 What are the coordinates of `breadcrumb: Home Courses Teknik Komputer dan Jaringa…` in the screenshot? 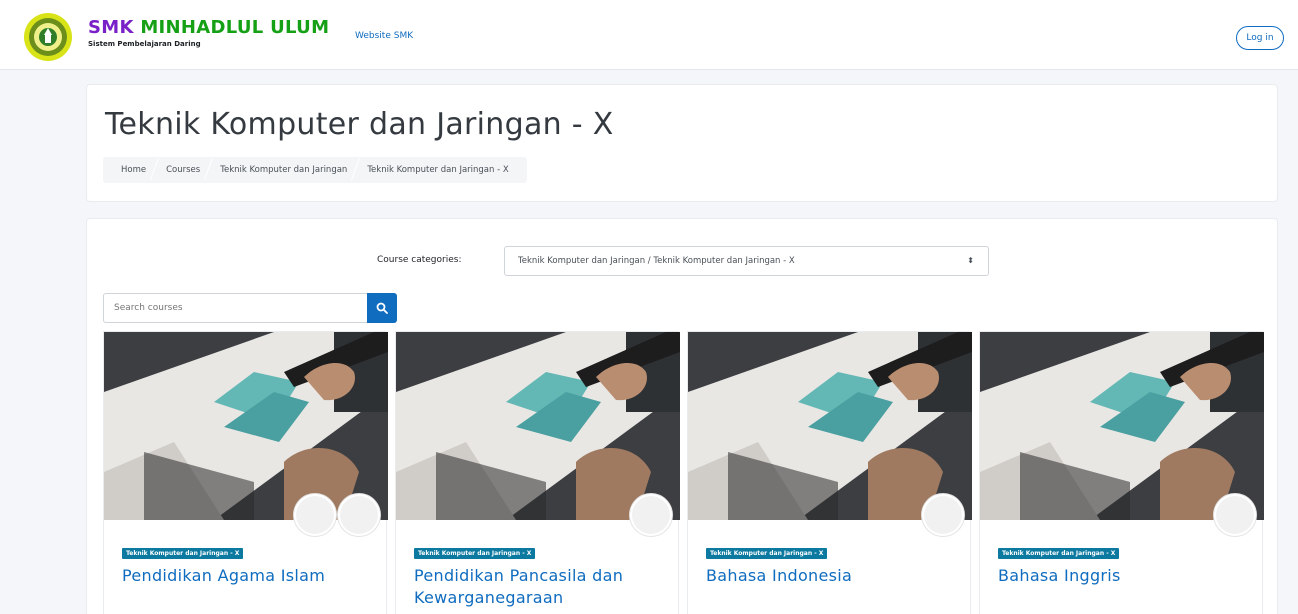 It's located at (315, 170).